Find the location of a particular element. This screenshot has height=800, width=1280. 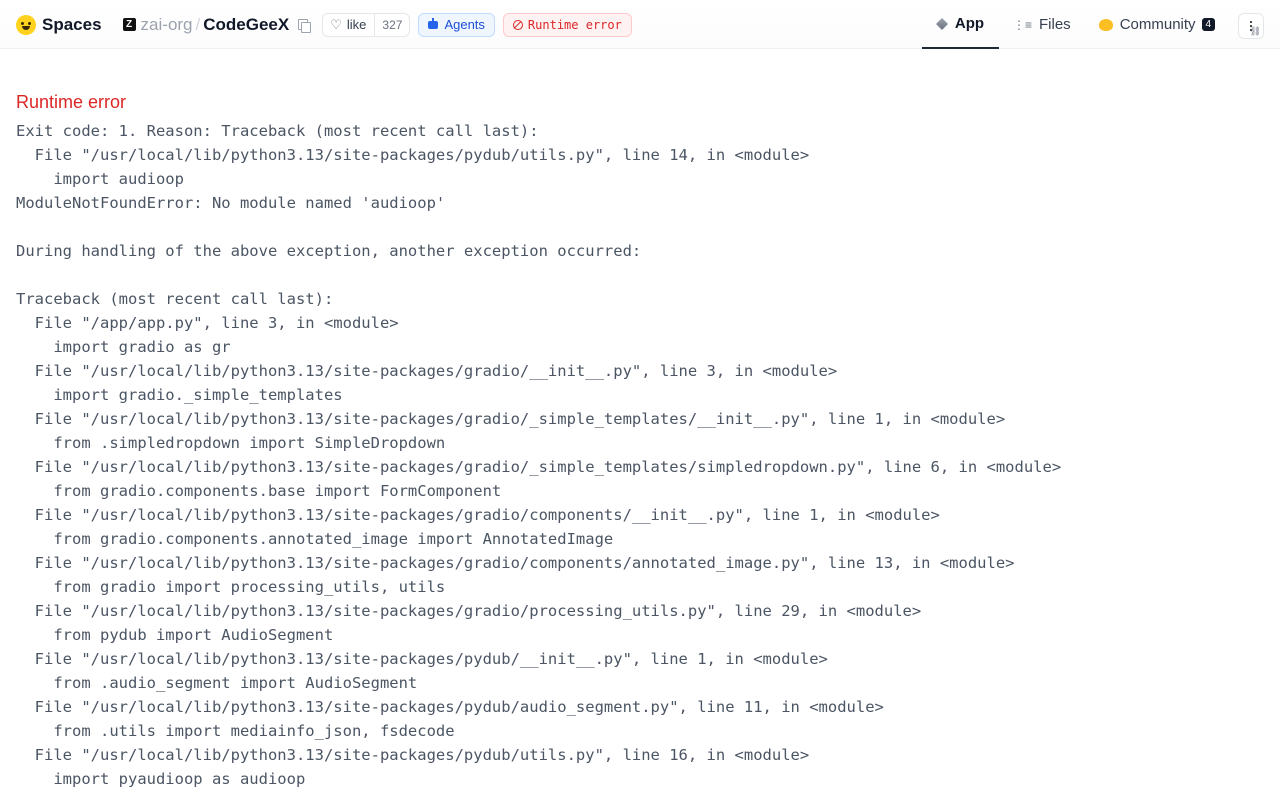

files-icon: ⋮≡ is located at coordinates (1023, 24).